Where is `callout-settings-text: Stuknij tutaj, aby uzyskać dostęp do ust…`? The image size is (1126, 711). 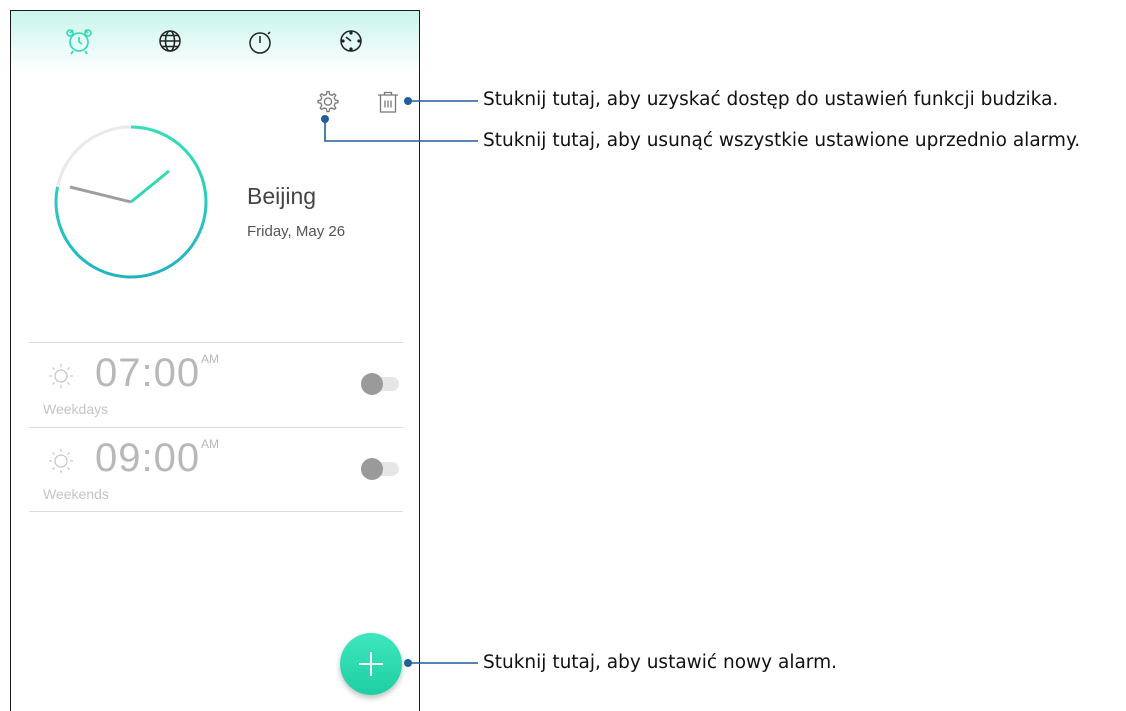 callout-settings-text: Stuknij tutaj, aby uzyskać dostęp do ust… is located at coordinates (771, 99).